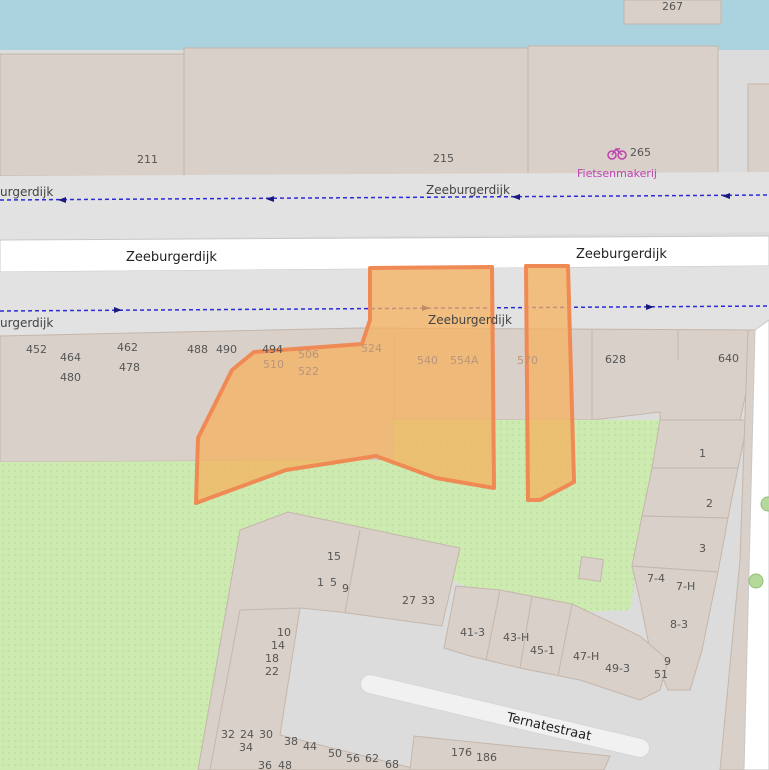 This screenshot has width=769, height=770. What do you see at coordinates (702, 548) in the screenshot?
I see `house-number: 3` at bounding box center [702, 548].